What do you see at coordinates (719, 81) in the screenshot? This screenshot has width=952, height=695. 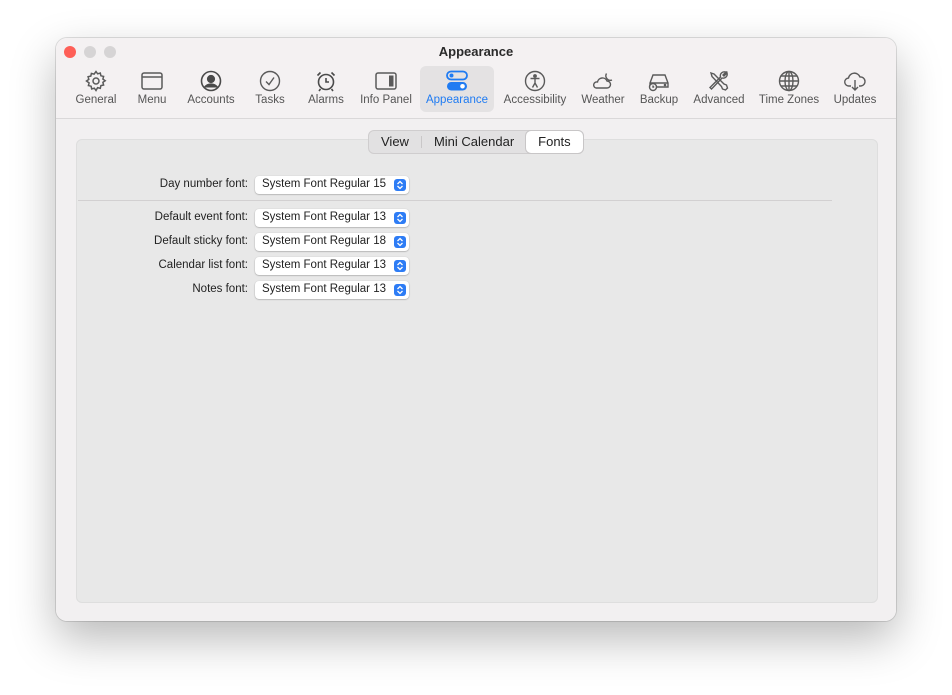 I see `tools-icon` at bounding box center [719, 81].